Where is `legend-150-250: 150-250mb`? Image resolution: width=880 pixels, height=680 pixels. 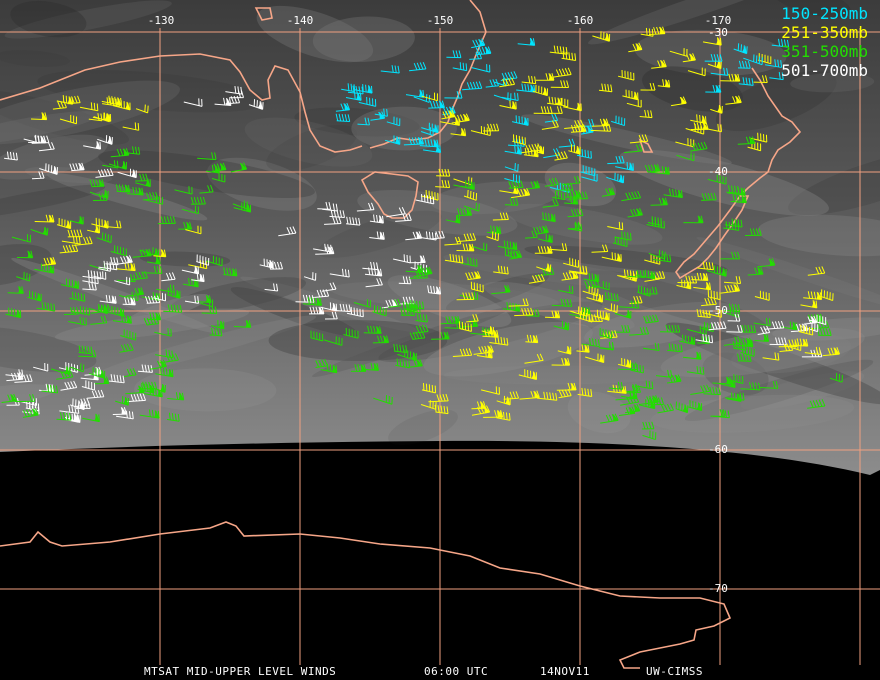 legend-150-250: 150-250mb is located at coordinates (824, 13).